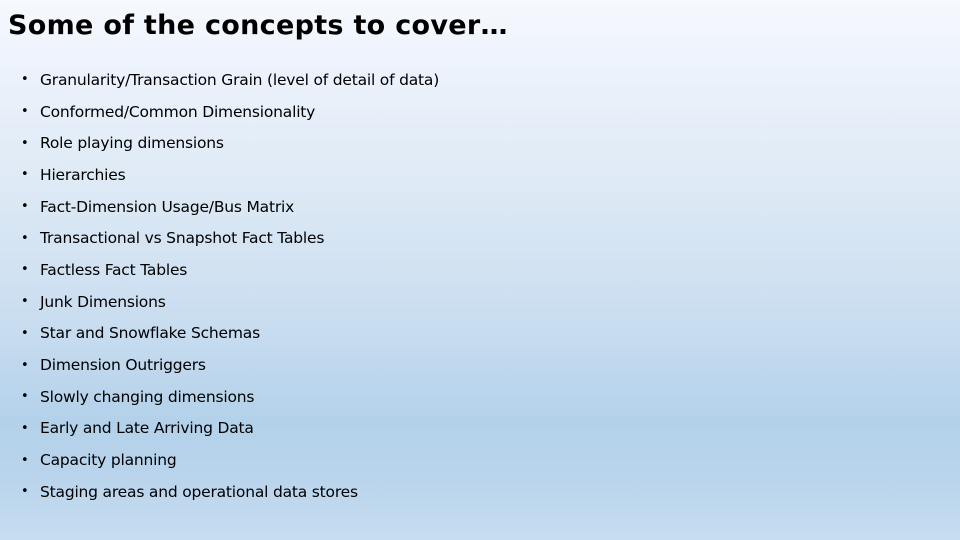 The image size is (960, 540). Describe the element at coordinates (182, 238) in the screenshot. I see `list-item-text: Transactional vs Snapshot Fact Tables` at that location.